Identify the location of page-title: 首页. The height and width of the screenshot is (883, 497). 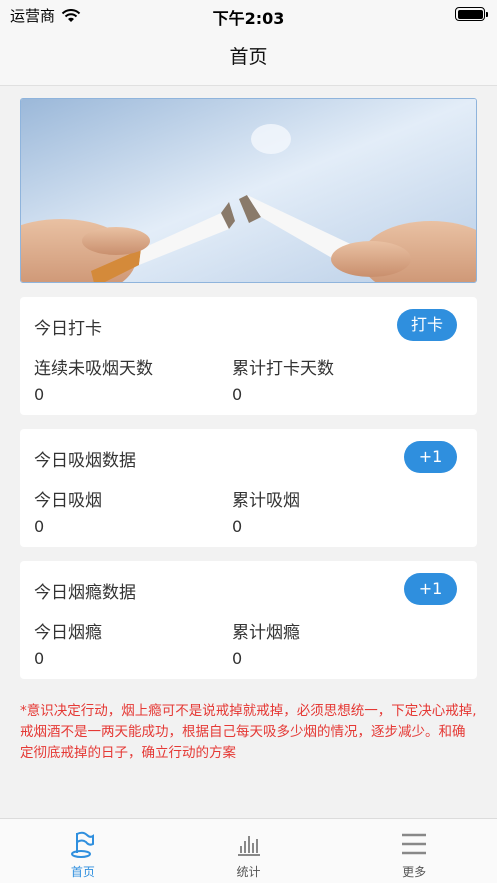
(248, 57).